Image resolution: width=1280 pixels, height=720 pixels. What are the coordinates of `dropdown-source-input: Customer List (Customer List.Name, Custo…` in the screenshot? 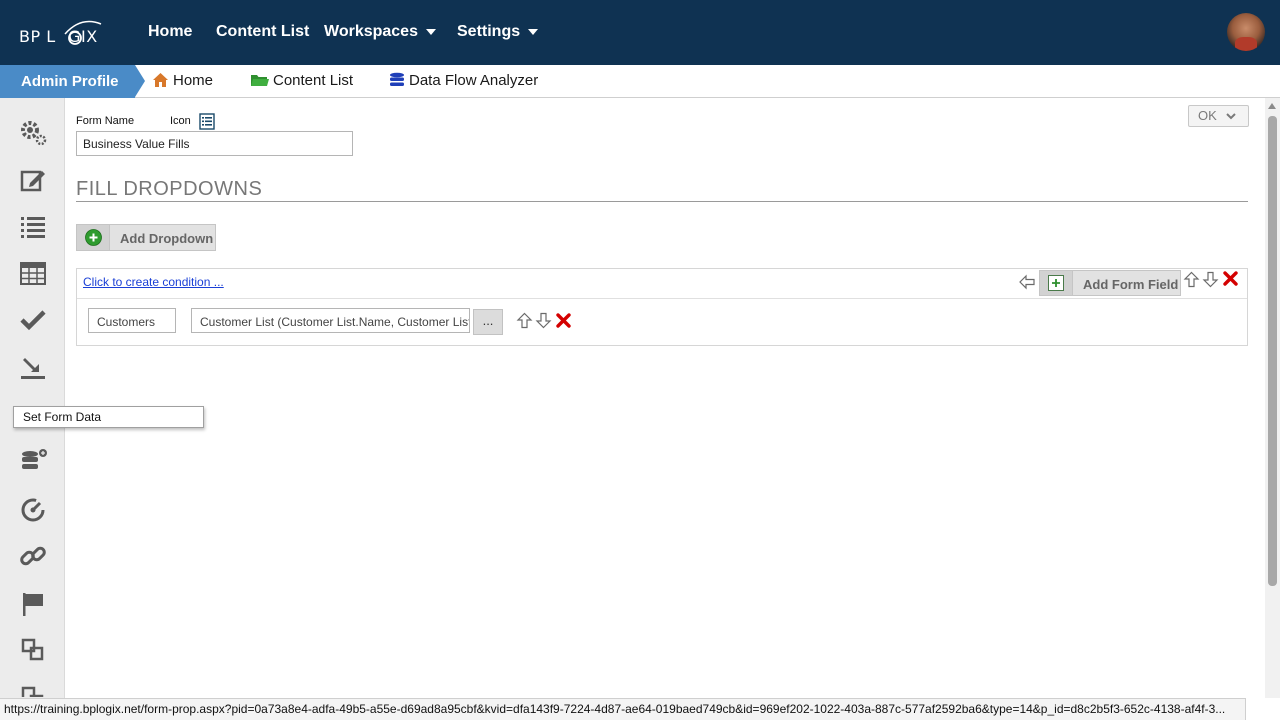 It's located at (330, 320).